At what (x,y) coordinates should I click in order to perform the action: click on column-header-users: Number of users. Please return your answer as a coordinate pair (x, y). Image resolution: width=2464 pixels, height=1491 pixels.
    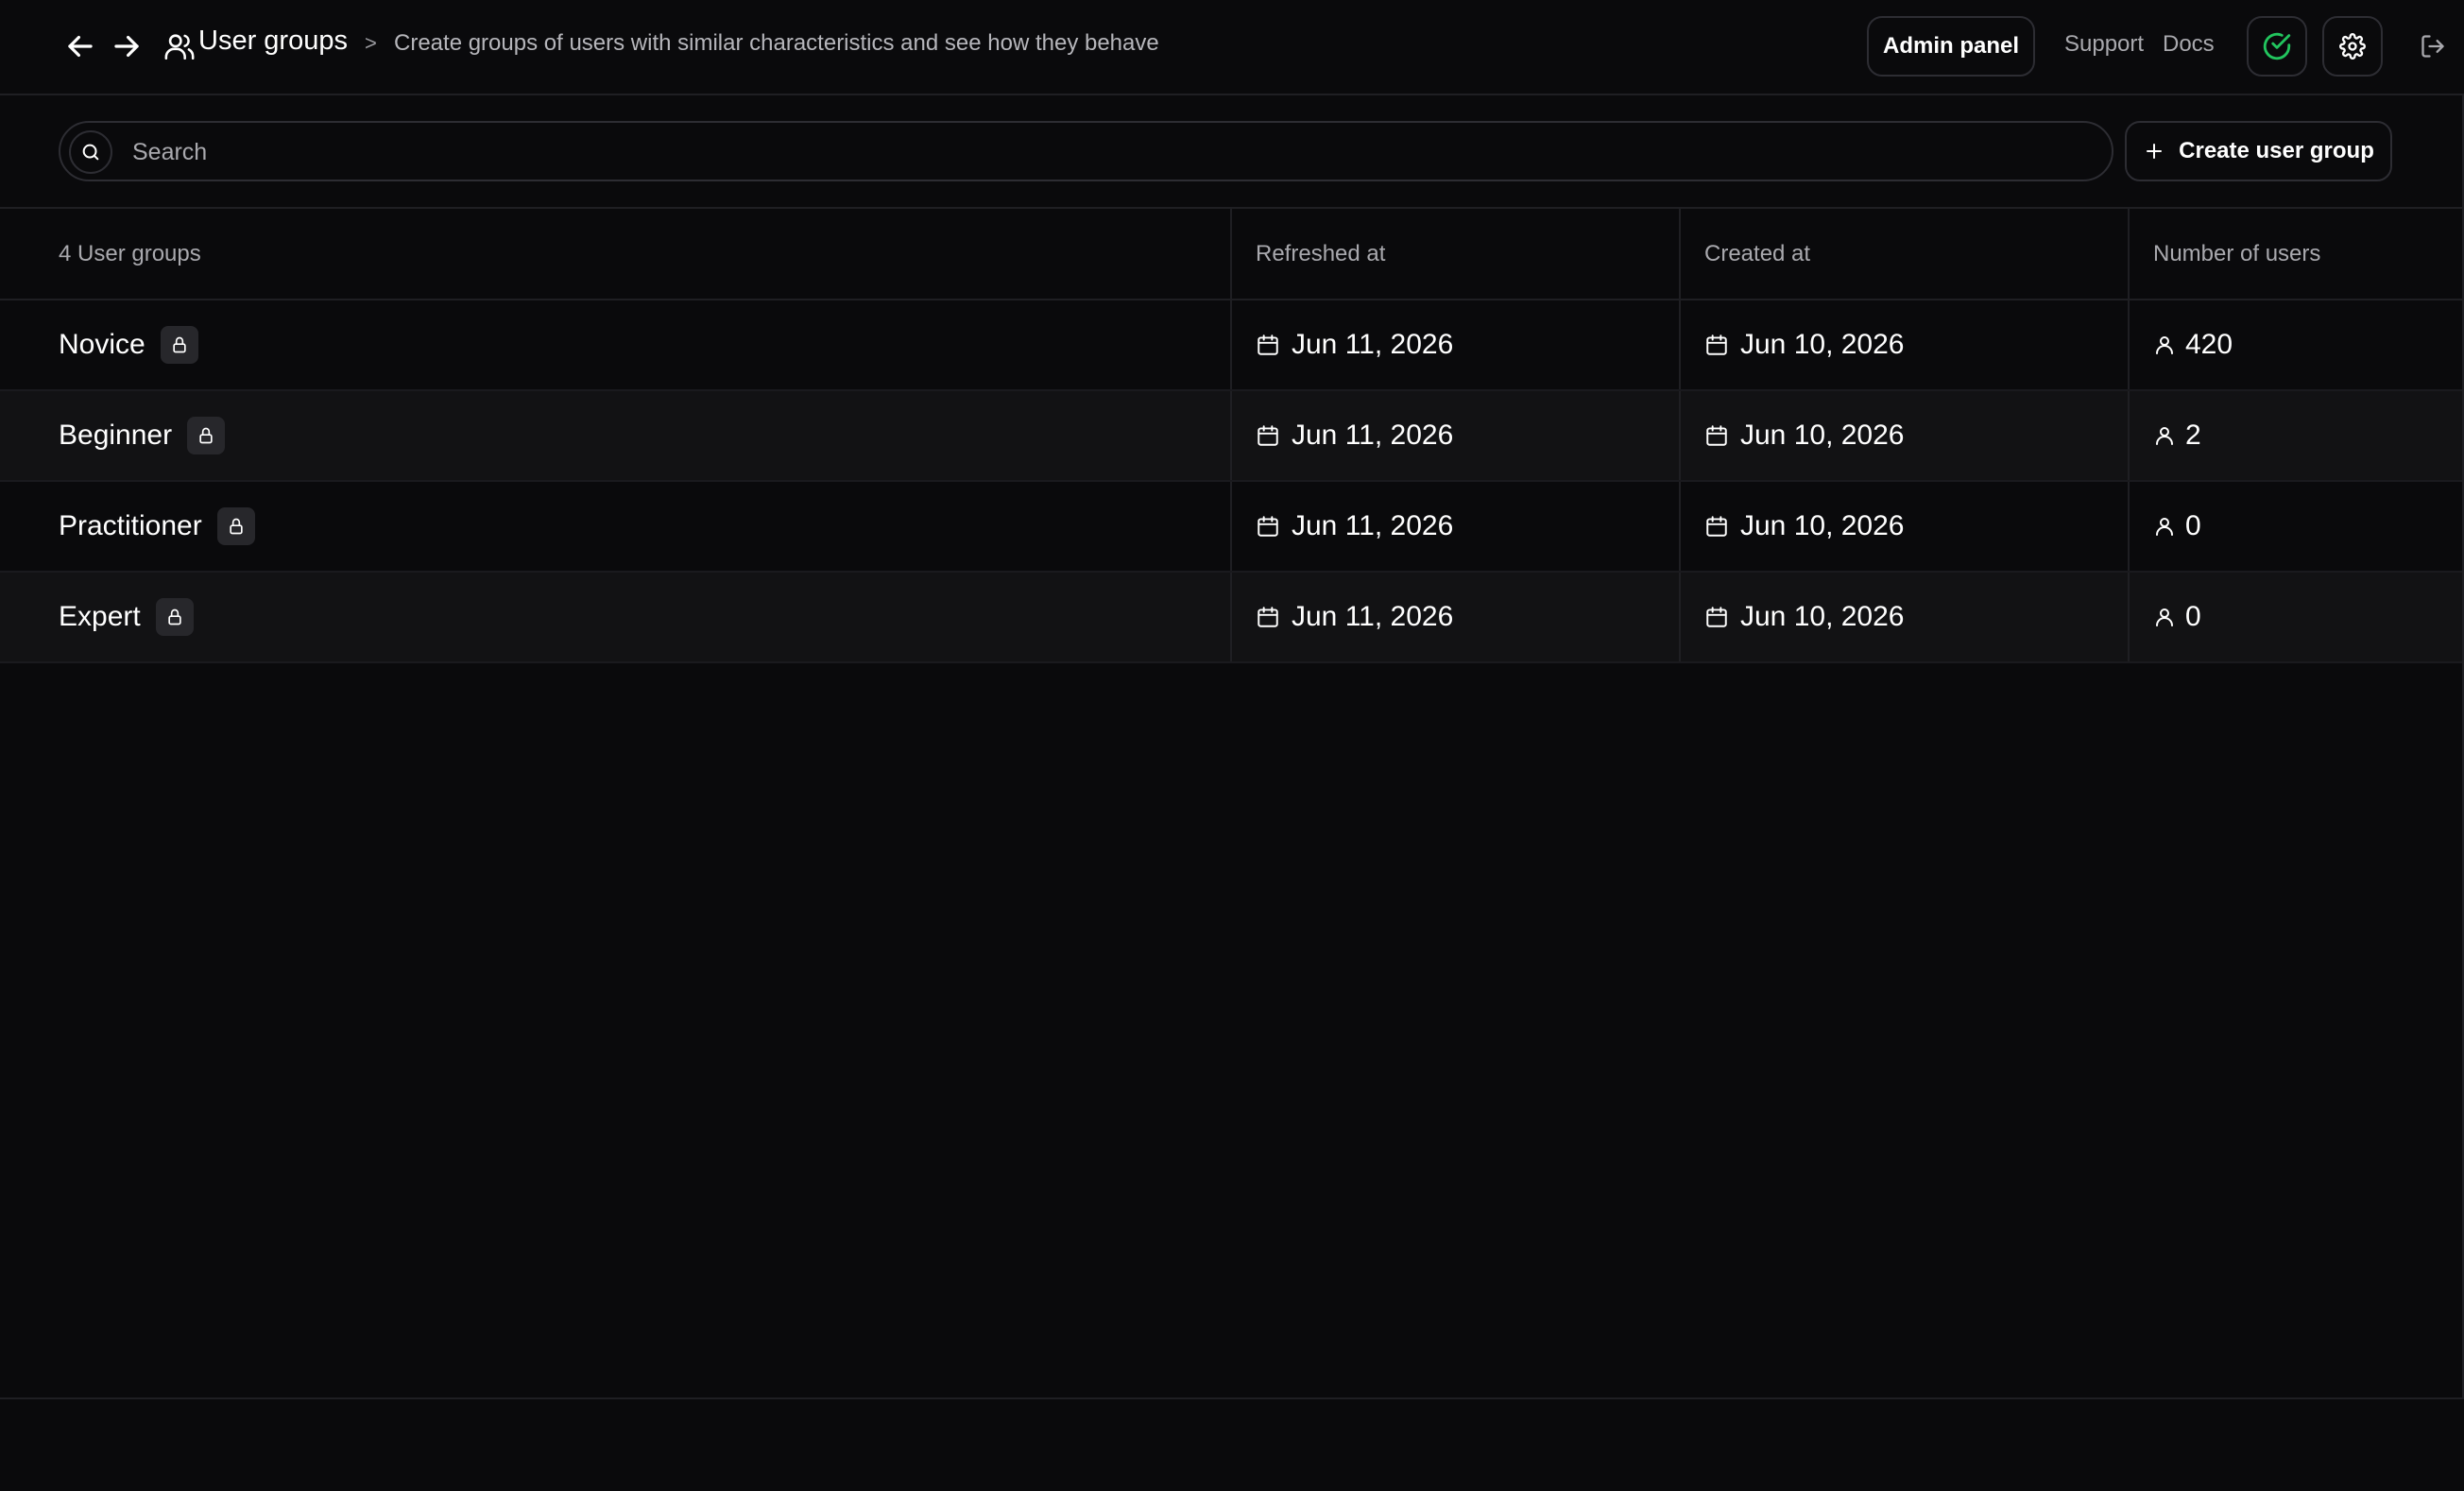
    Looking at the image, I should click on (2236, 254).